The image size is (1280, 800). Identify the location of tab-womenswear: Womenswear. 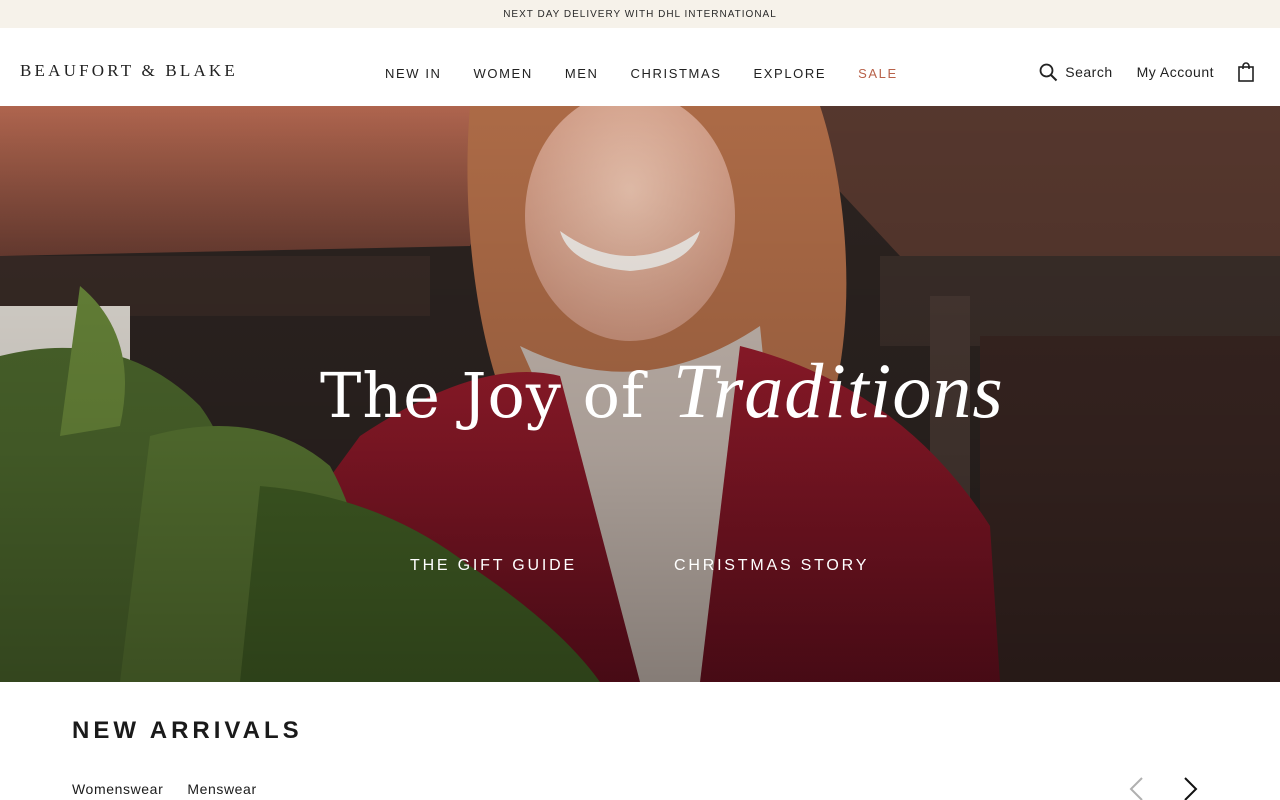
(117, 789).